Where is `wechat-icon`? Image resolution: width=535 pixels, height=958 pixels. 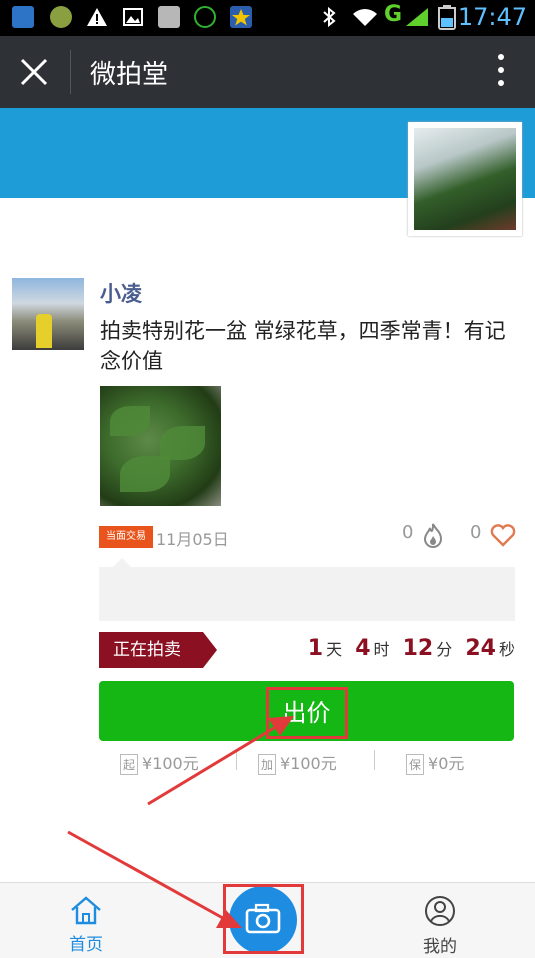
wechat-icon is located at coordinates (205, 17).